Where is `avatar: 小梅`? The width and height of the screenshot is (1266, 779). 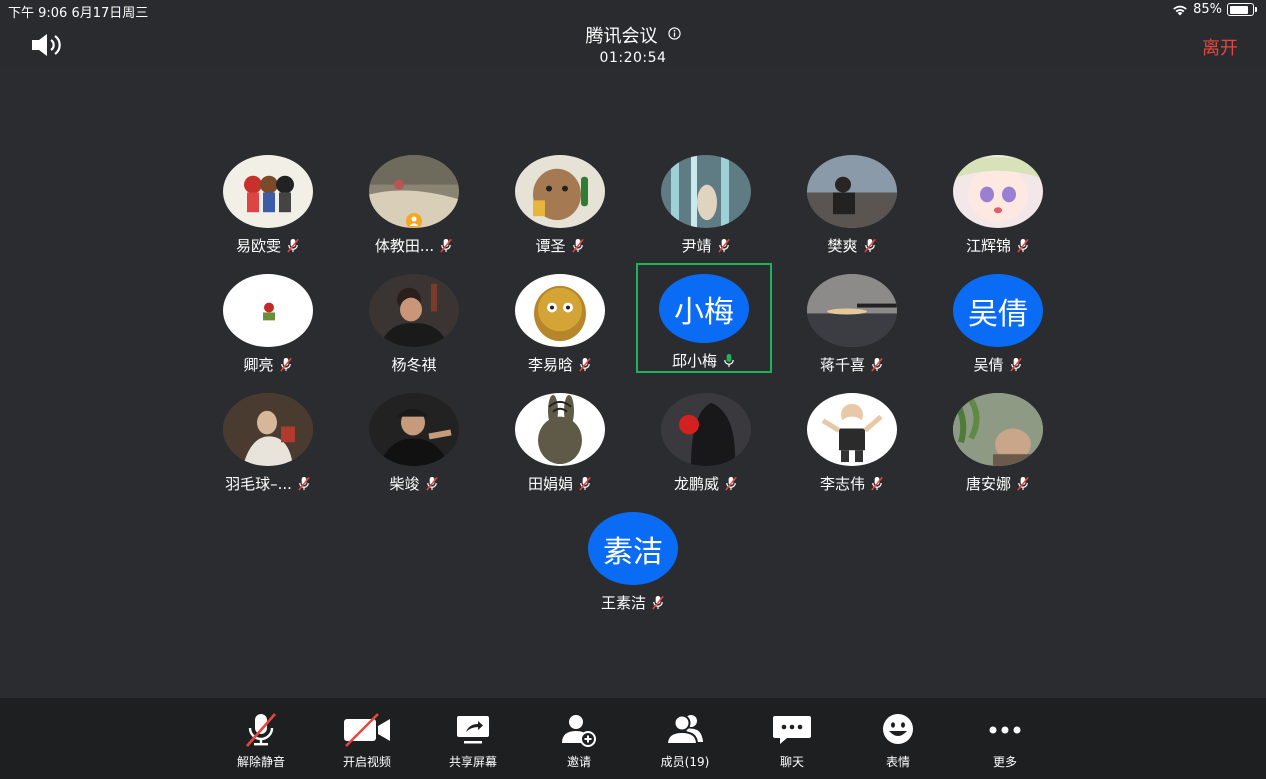
avatar: 小梅 is located at coordinates (704, 308).